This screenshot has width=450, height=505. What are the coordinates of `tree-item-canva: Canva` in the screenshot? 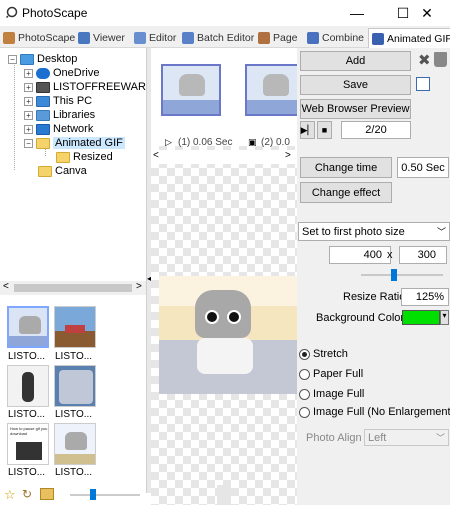 It's located at (62, 171).